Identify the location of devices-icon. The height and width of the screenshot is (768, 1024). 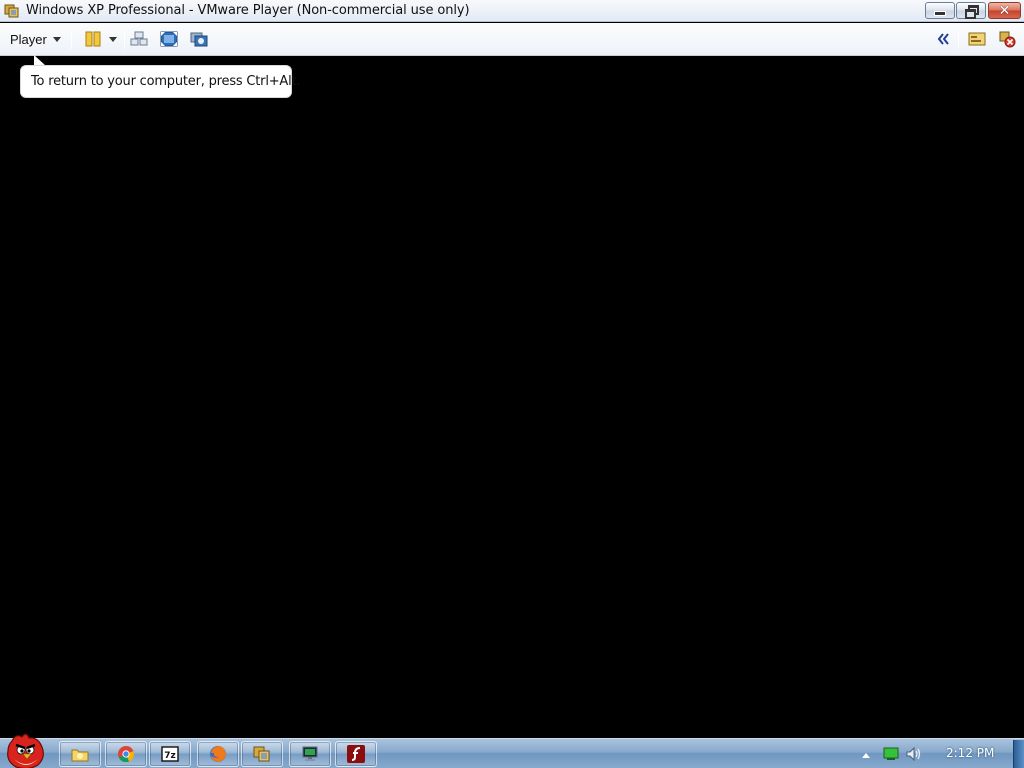
(977, 39).